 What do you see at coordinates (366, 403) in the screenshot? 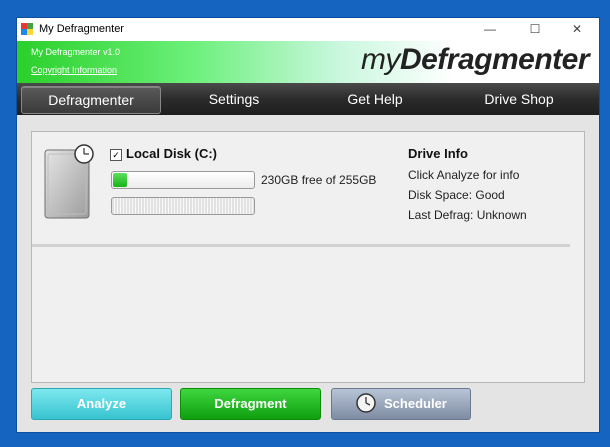
I see `clock-icon` at bounding box center [366, 403].